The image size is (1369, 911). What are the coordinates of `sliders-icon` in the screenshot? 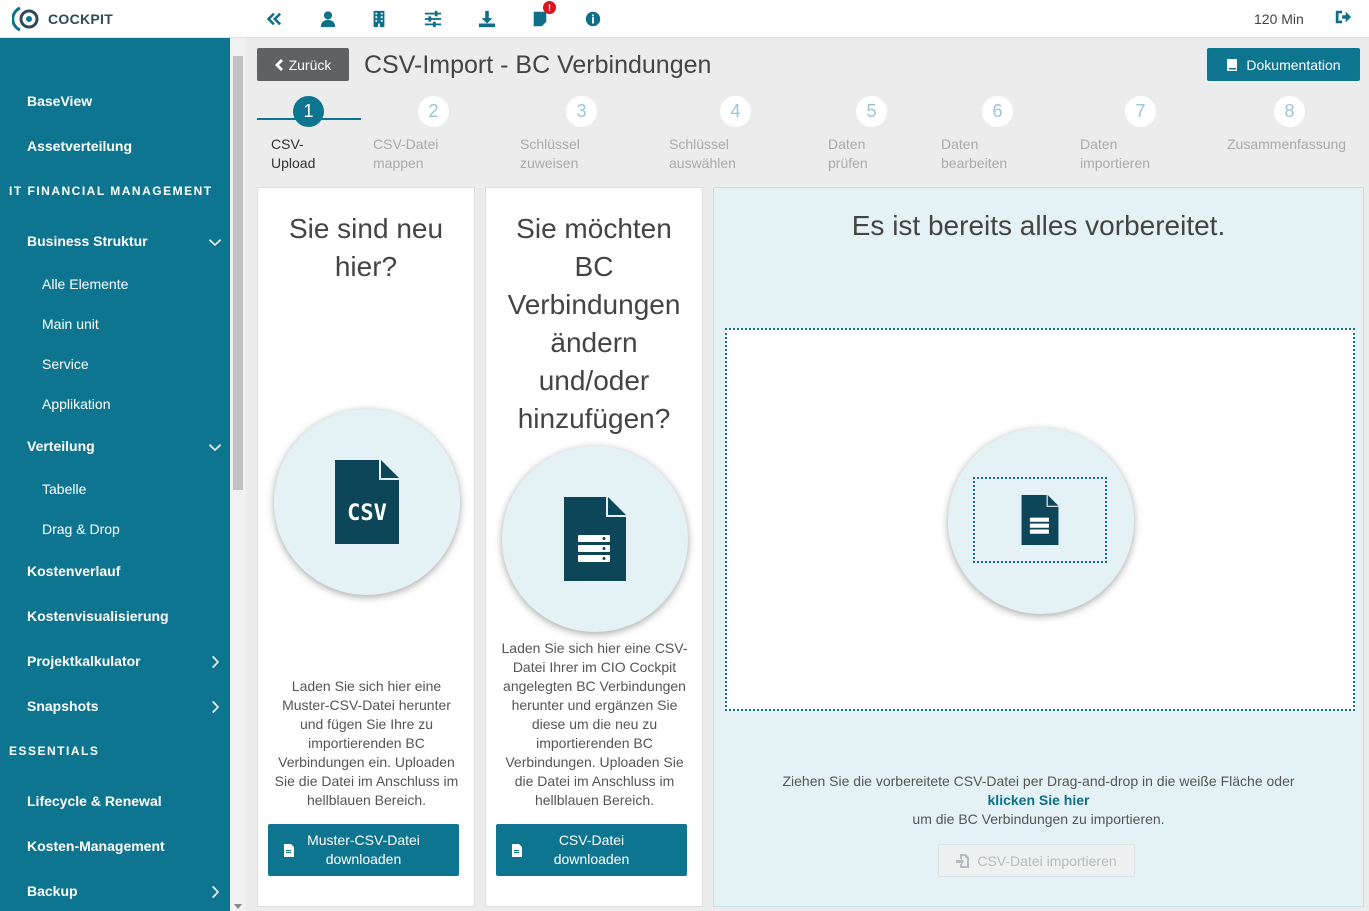 It's located at (433, 19).